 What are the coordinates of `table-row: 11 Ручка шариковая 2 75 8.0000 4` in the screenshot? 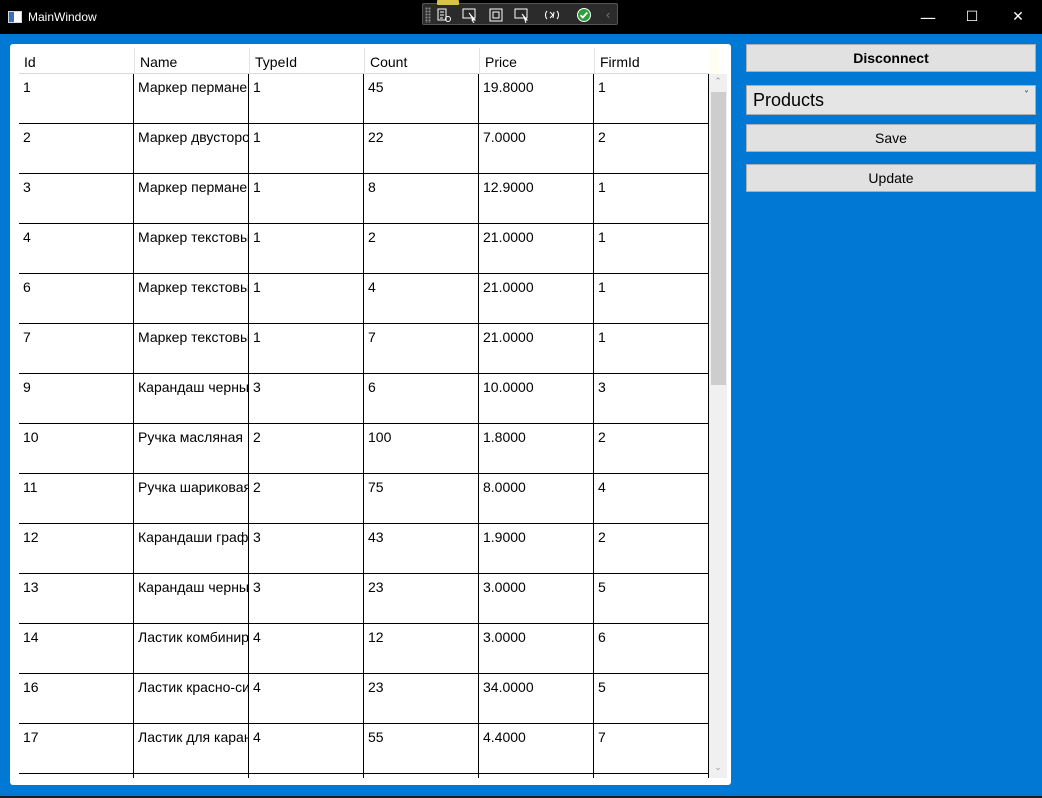 It's located at (364, 499).